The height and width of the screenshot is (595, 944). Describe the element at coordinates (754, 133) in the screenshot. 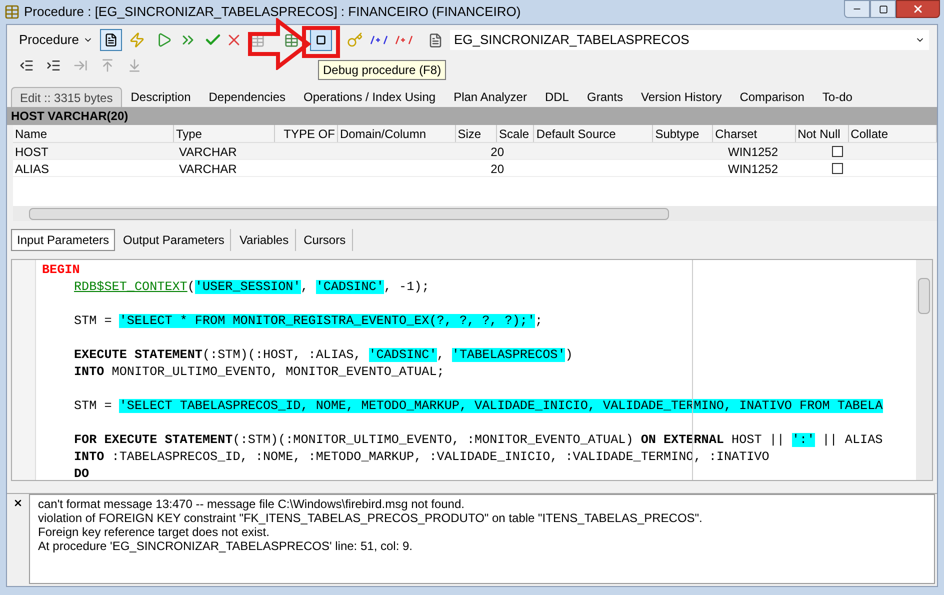

I see `column-header: Charset` at that location.